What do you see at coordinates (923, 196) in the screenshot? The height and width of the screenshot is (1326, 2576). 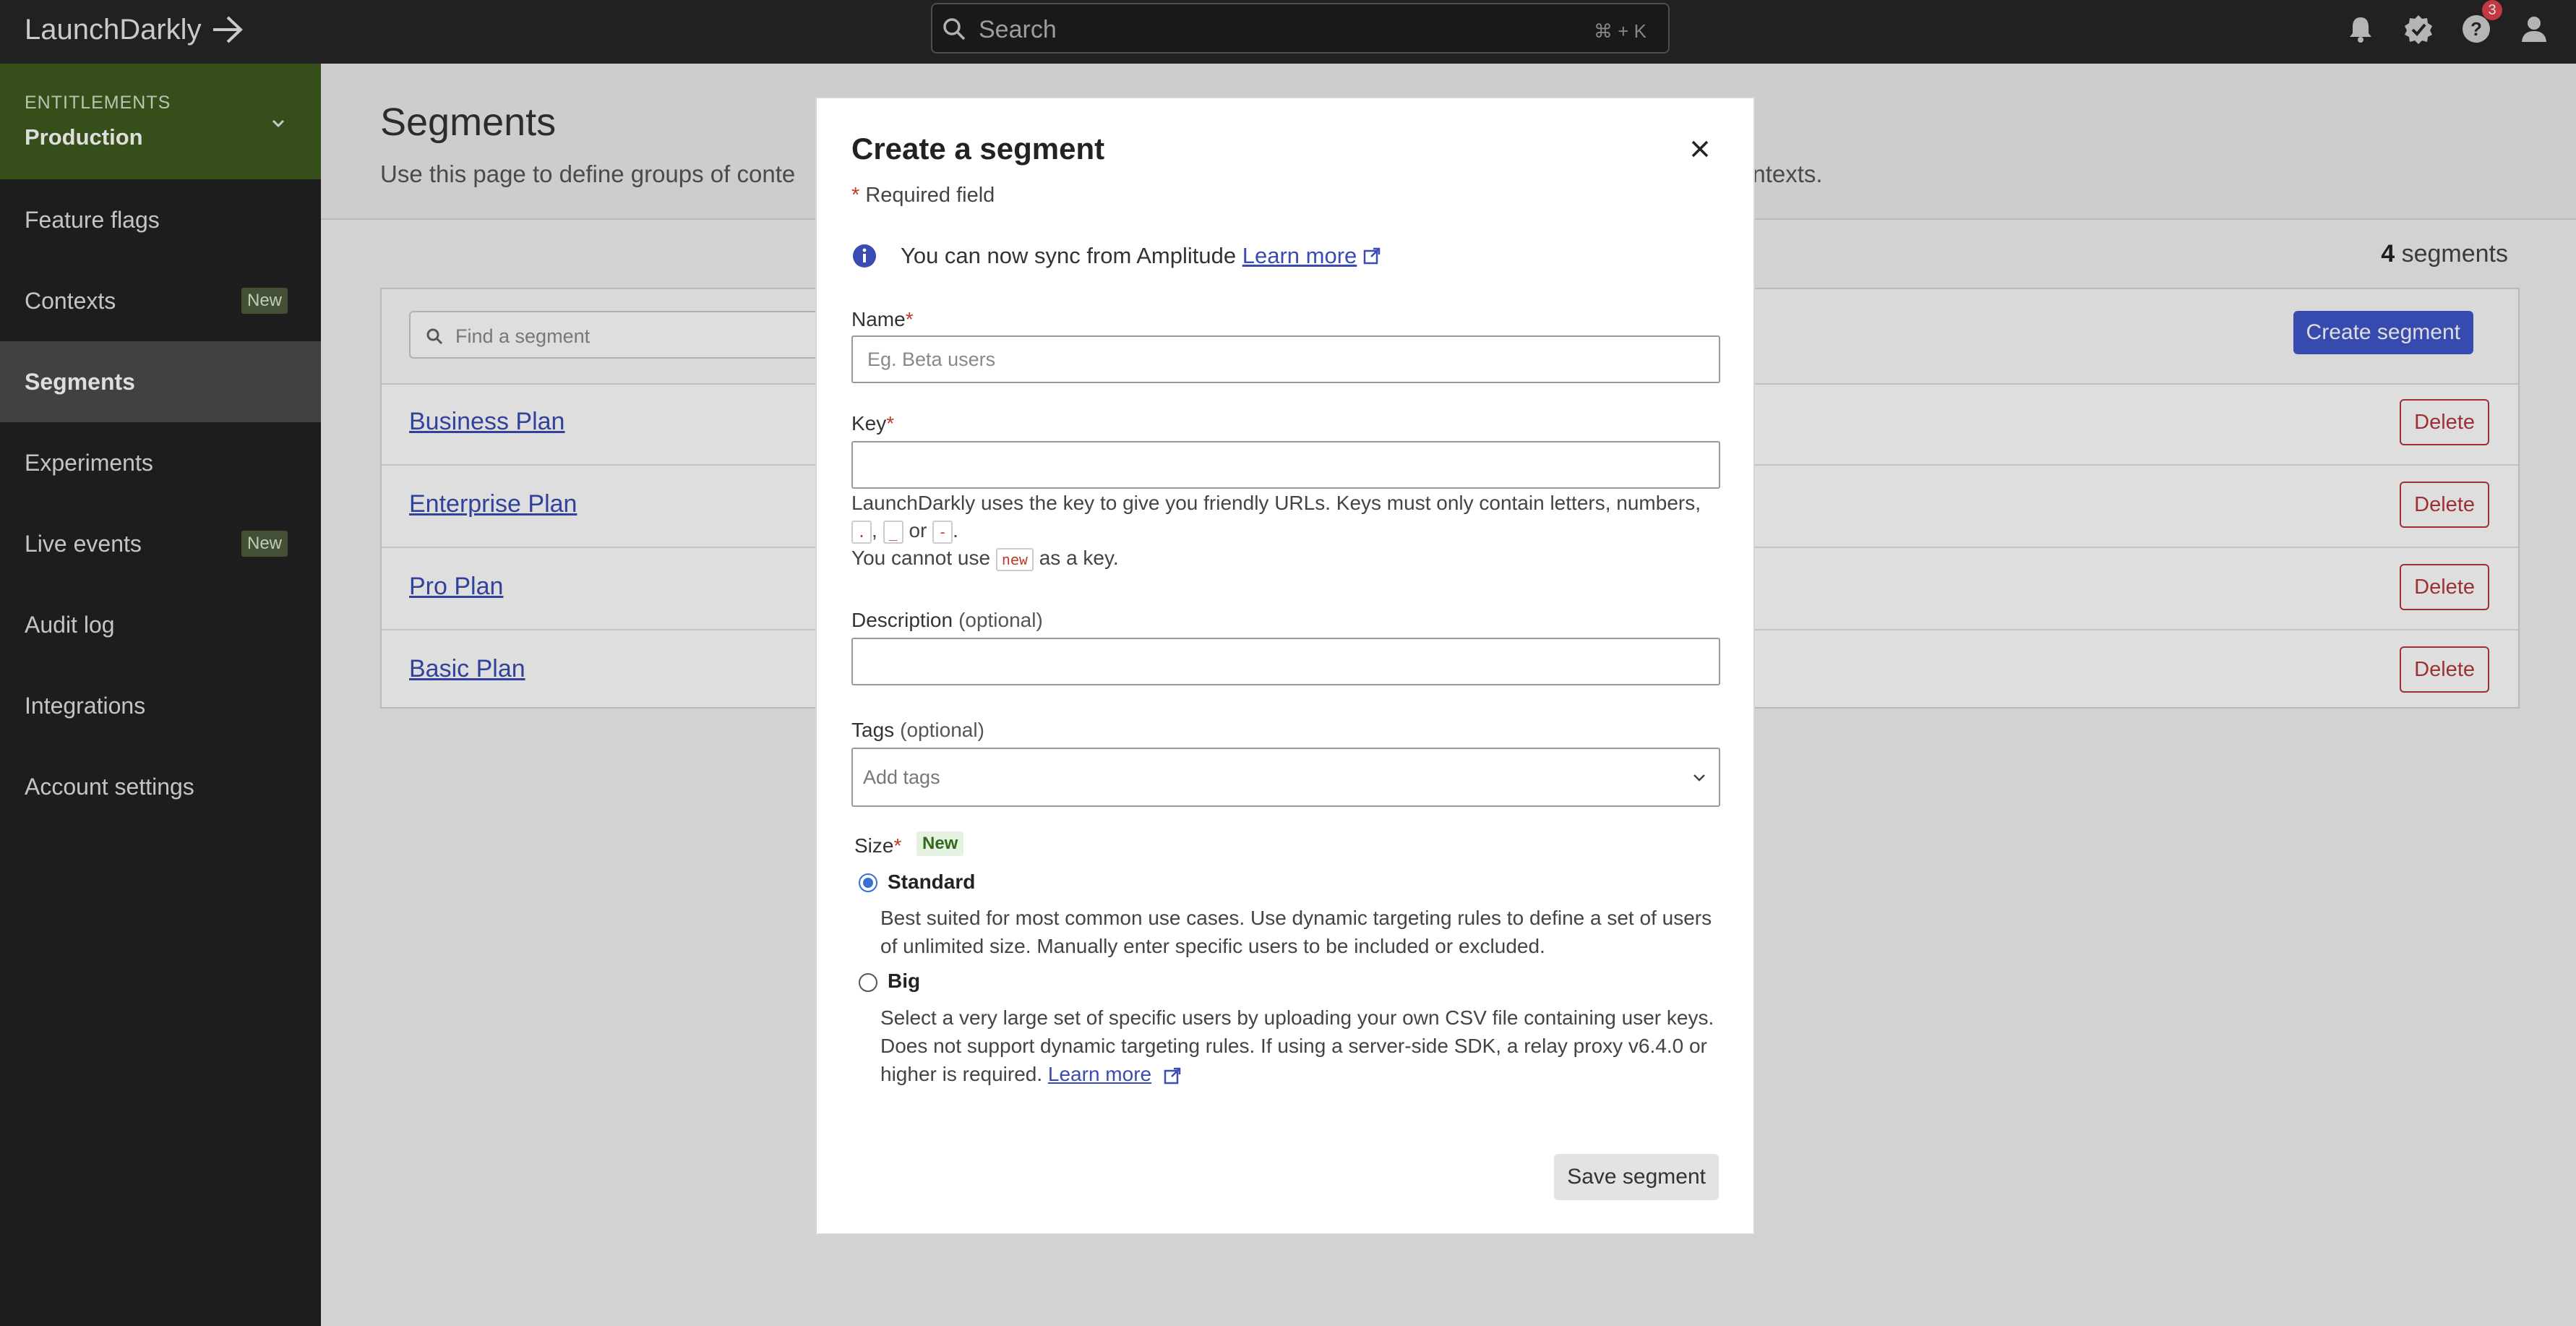 I see `required-field-note: * Required field` at bounding box center [923, 196].